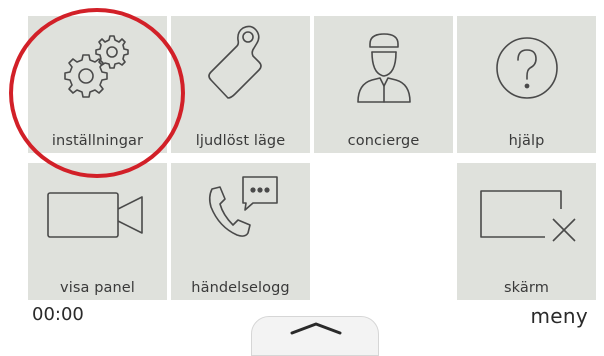 The image size is (604, 356). What do you see at coordinates (526, 70) in the screenshot?
I see `help-question-icon` at bounding box center [526, 70].